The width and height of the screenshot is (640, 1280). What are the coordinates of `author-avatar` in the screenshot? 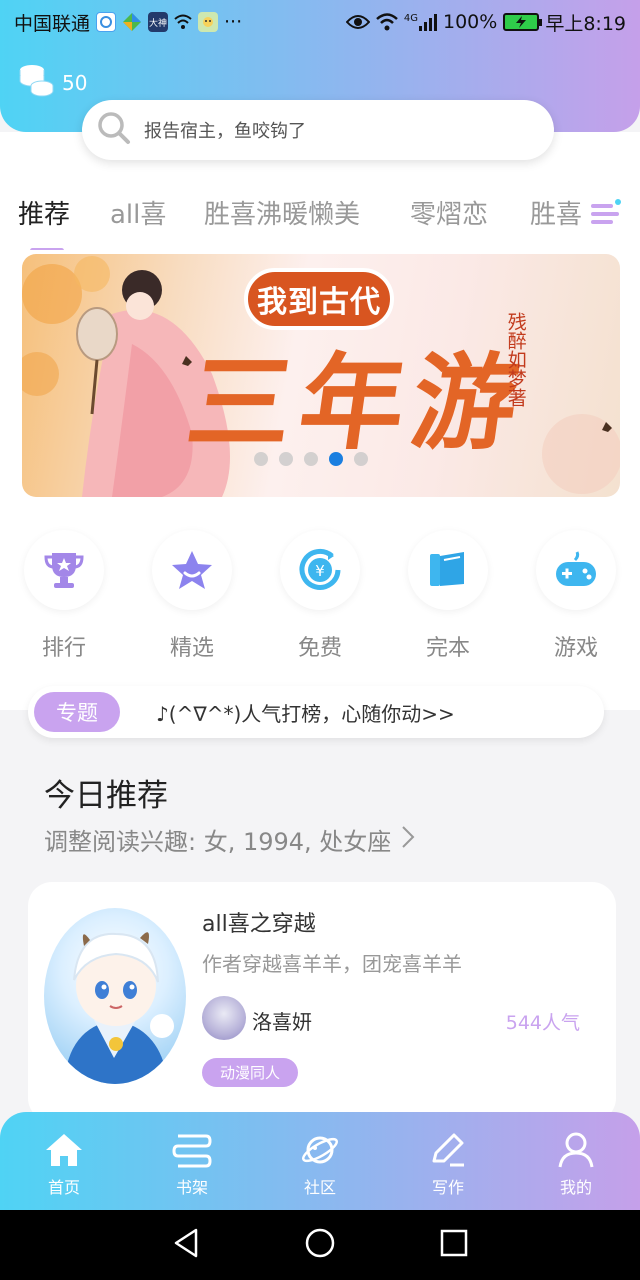 It's located at (224, 1018).